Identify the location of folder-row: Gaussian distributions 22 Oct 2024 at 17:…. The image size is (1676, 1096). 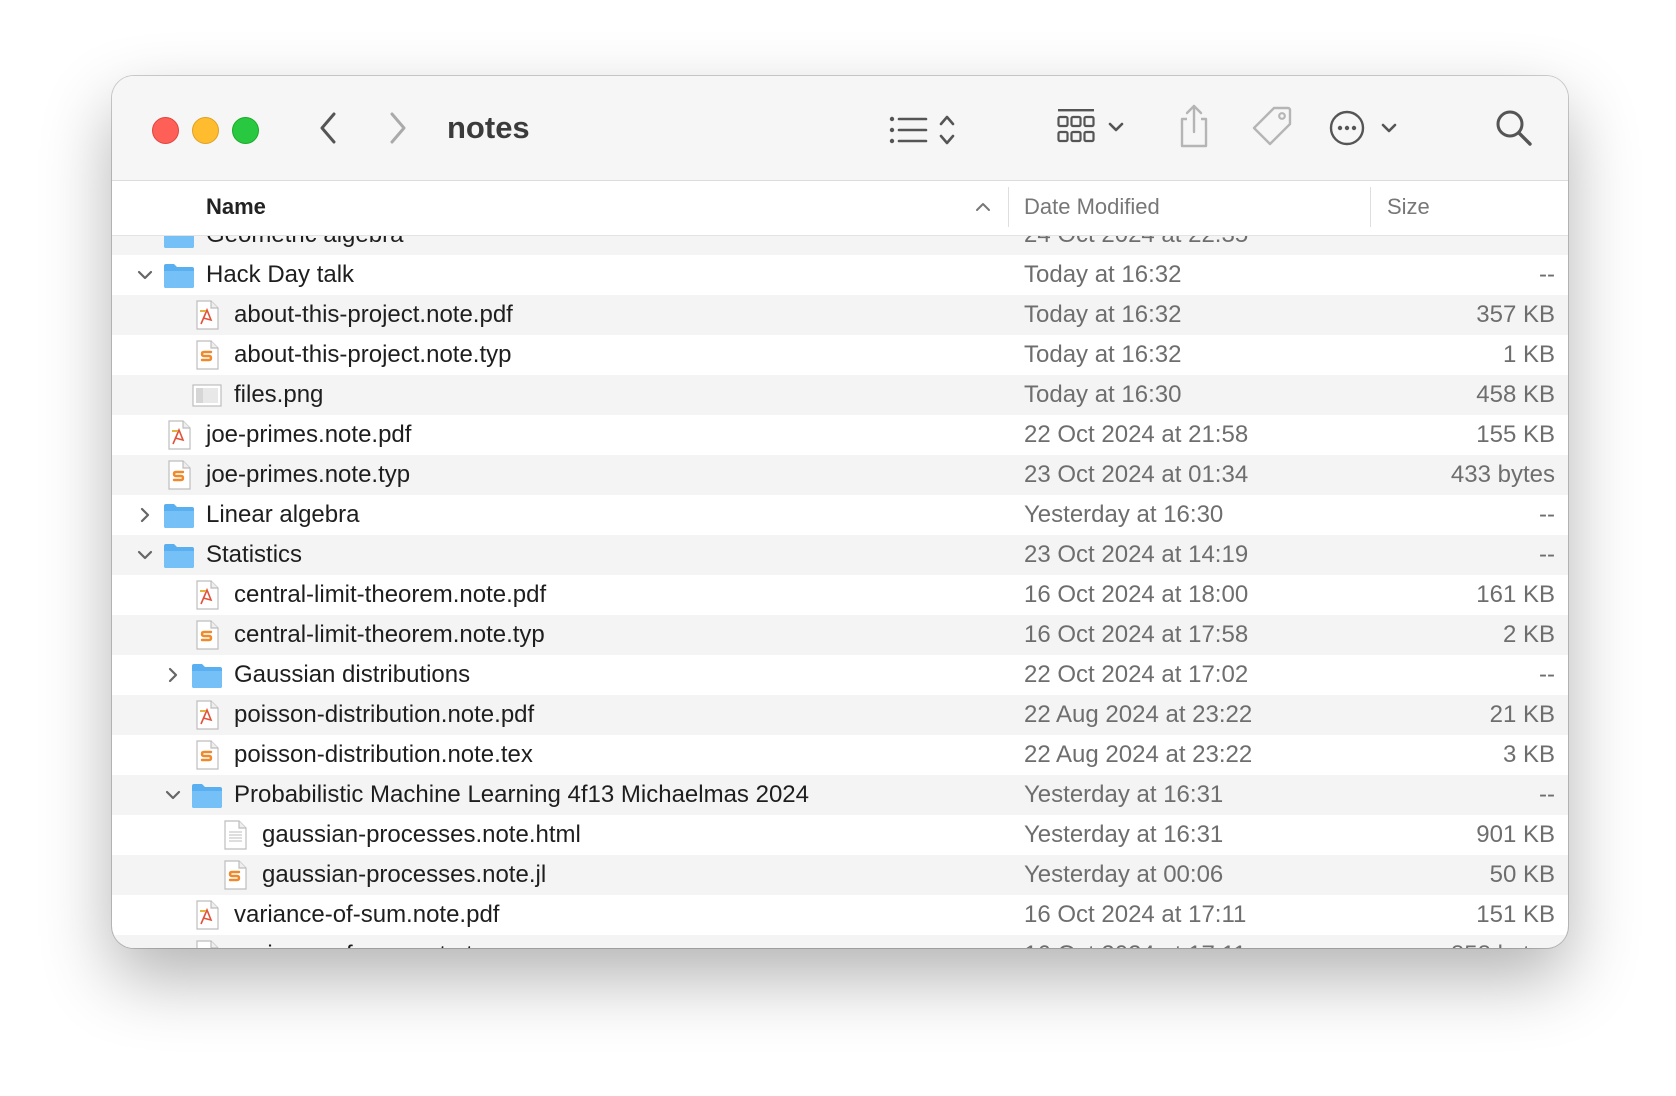
(840, 675).